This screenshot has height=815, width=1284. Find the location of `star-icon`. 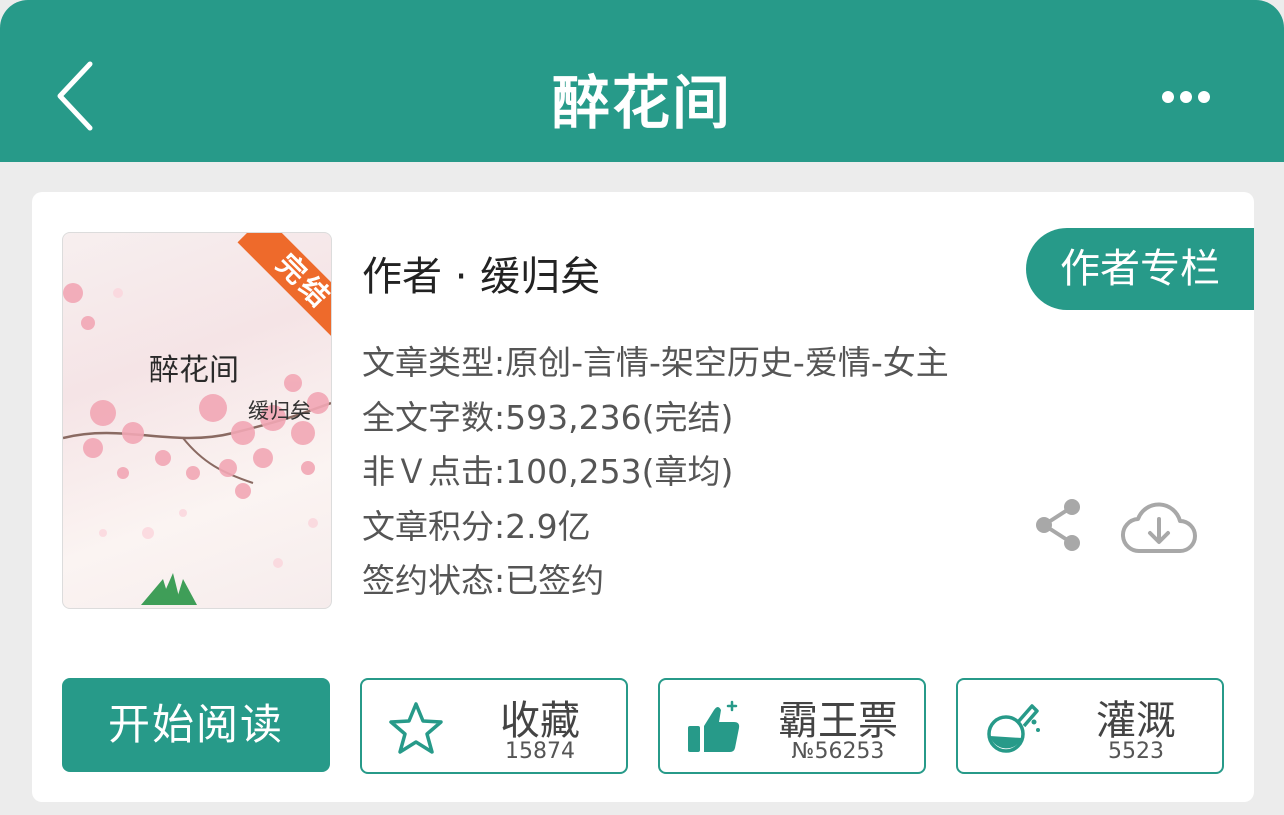

star-icon is located at coordinates (416, 728).